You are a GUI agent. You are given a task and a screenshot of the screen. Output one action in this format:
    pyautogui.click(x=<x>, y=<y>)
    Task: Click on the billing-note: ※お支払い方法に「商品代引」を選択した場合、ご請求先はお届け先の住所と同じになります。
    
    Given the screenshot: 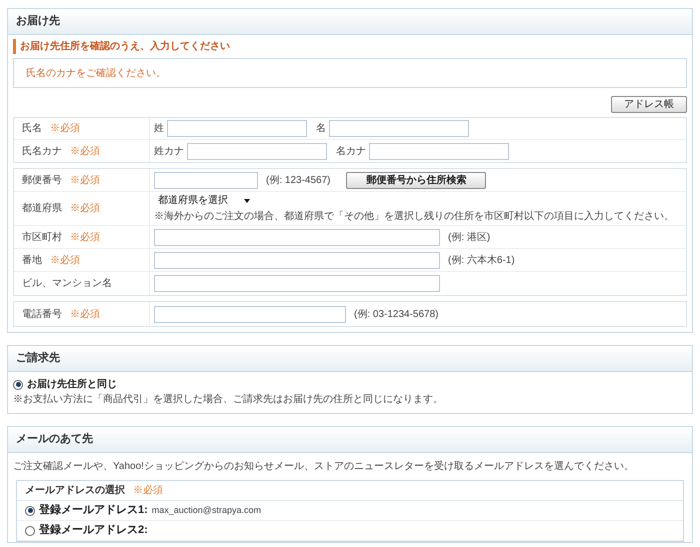 What is the action you would take?
    pyautogui.click(x=228, y=399)
    